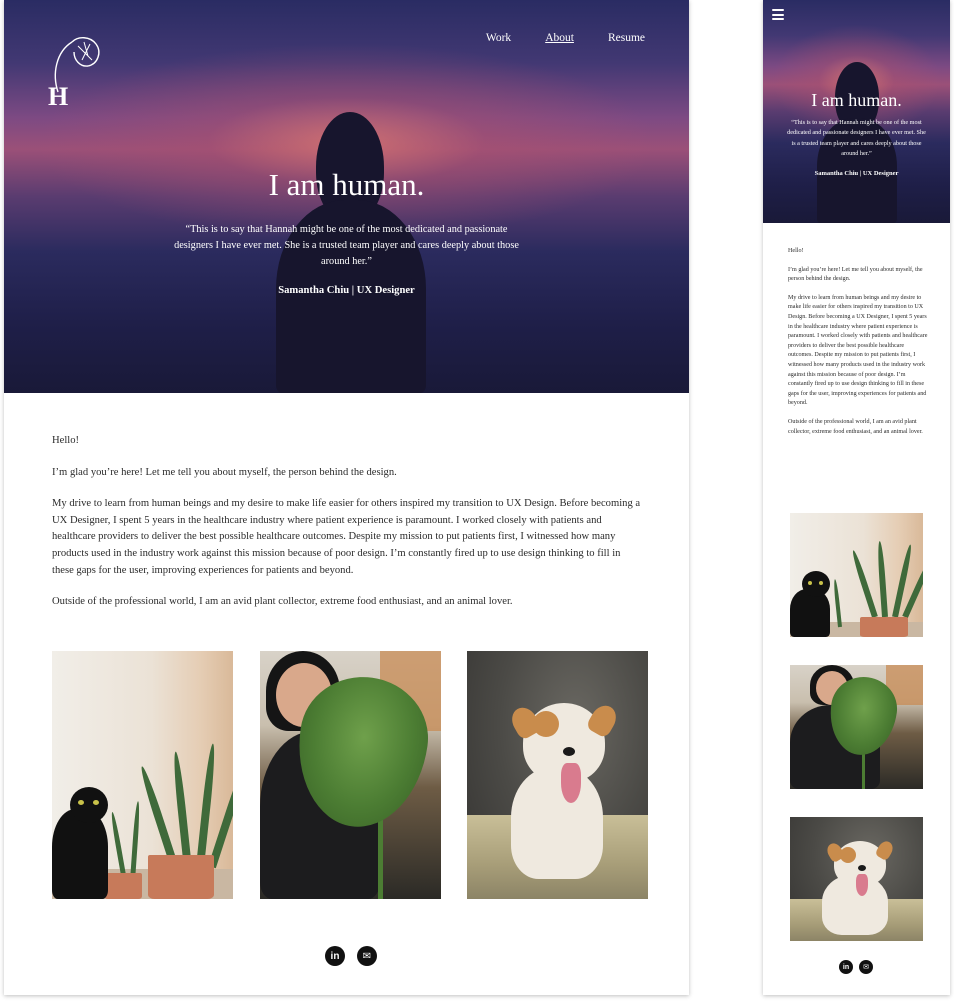 The image size is (954, 1003). I want to click on site-logo: H, so click(77, 72).